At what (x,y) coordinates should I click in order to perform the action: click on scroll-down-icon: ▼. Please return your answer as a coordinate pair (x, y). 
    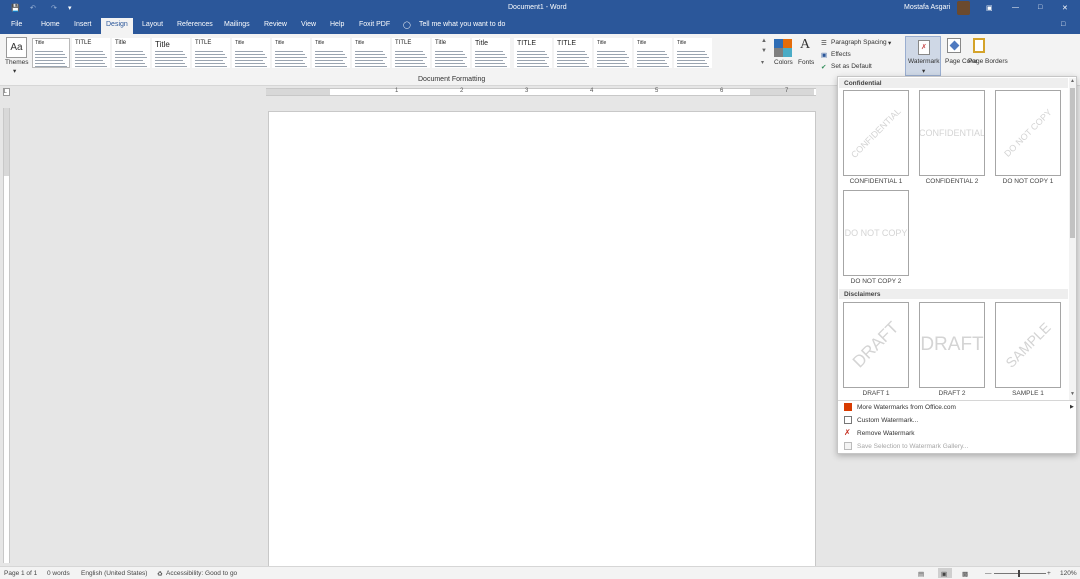
    Looking at the image, I should click on (1072, 394).